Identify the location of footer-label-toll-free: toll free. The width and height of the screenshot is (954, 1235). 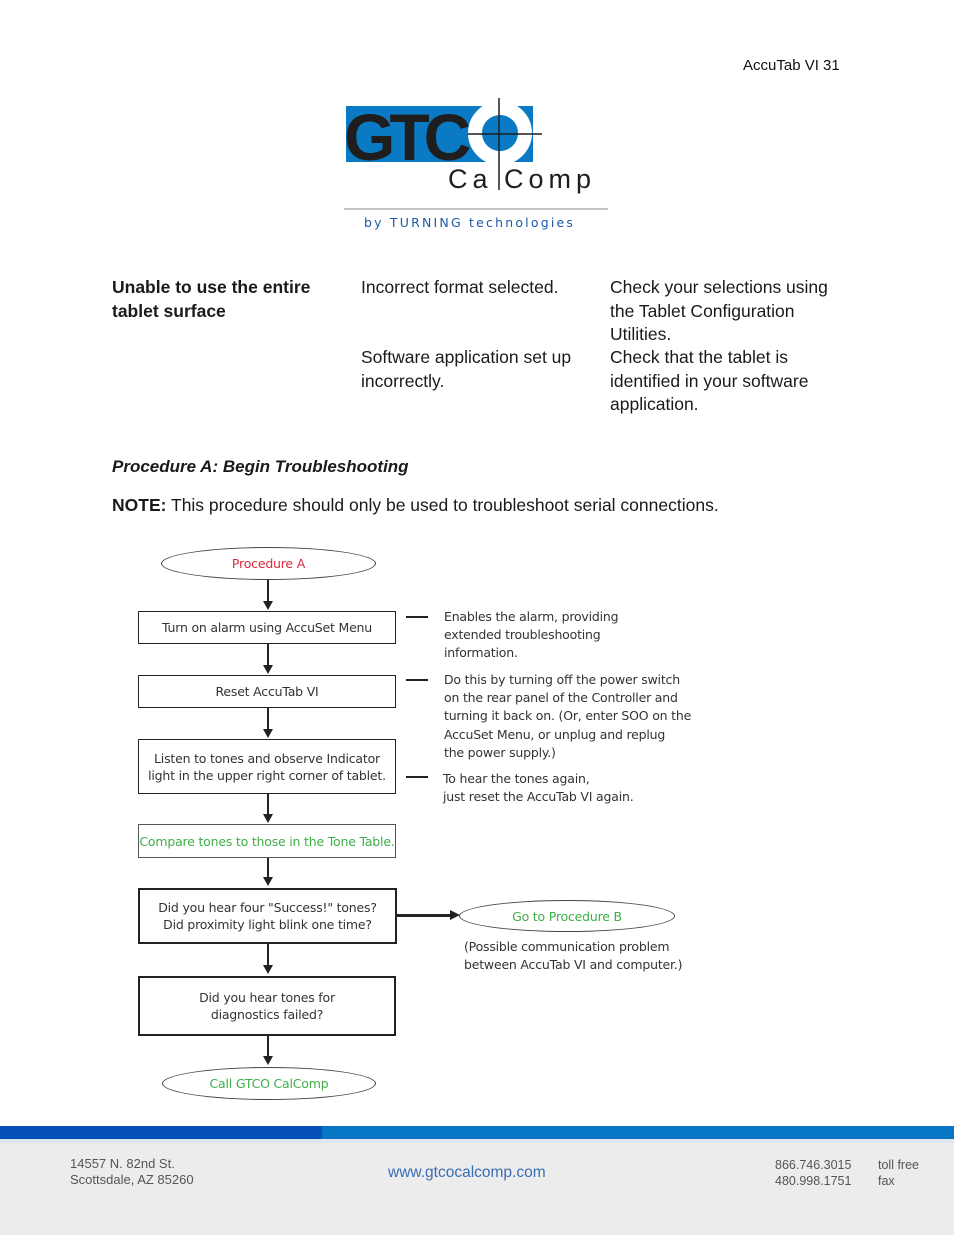
(898, 1165).